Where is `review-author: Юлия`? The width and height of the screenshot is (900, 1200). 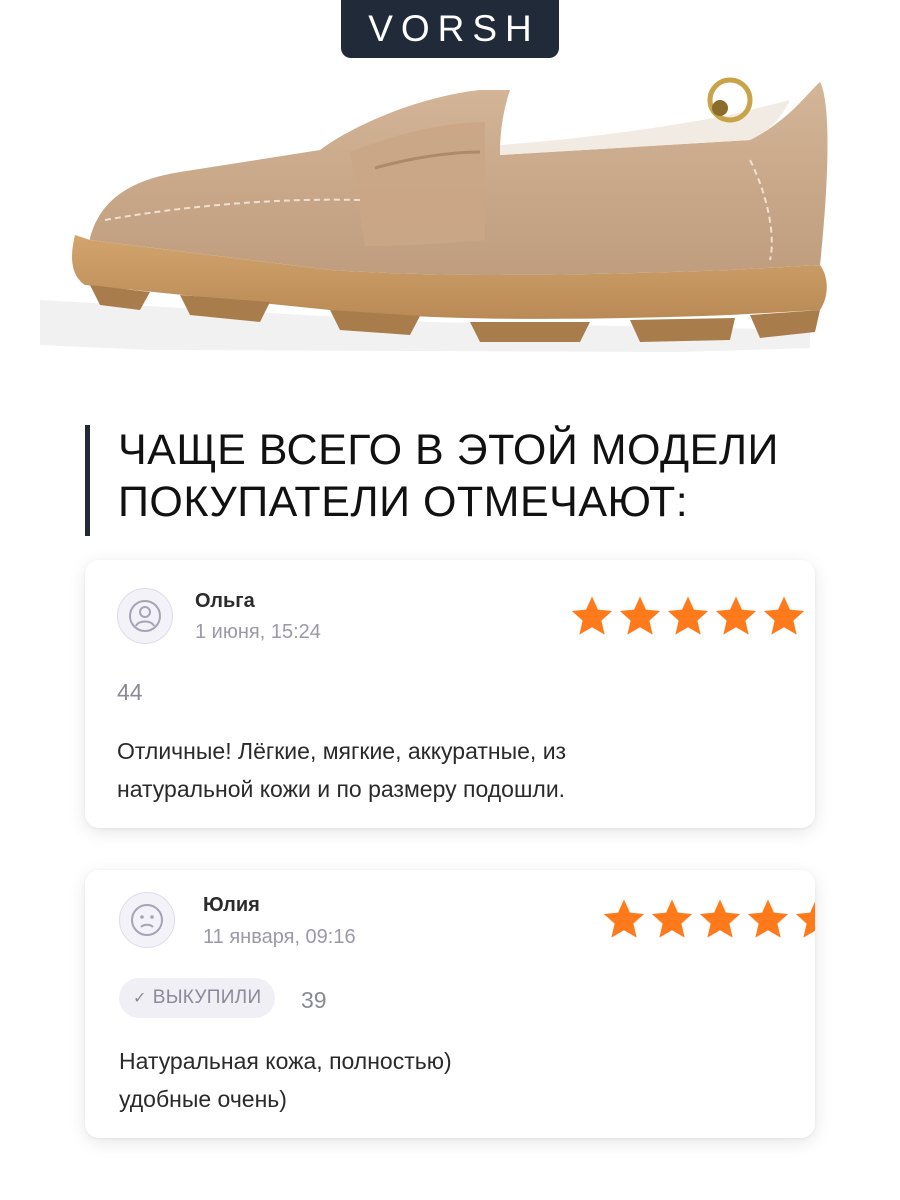
review-author: Юлия is located at coordinates (231, 905).